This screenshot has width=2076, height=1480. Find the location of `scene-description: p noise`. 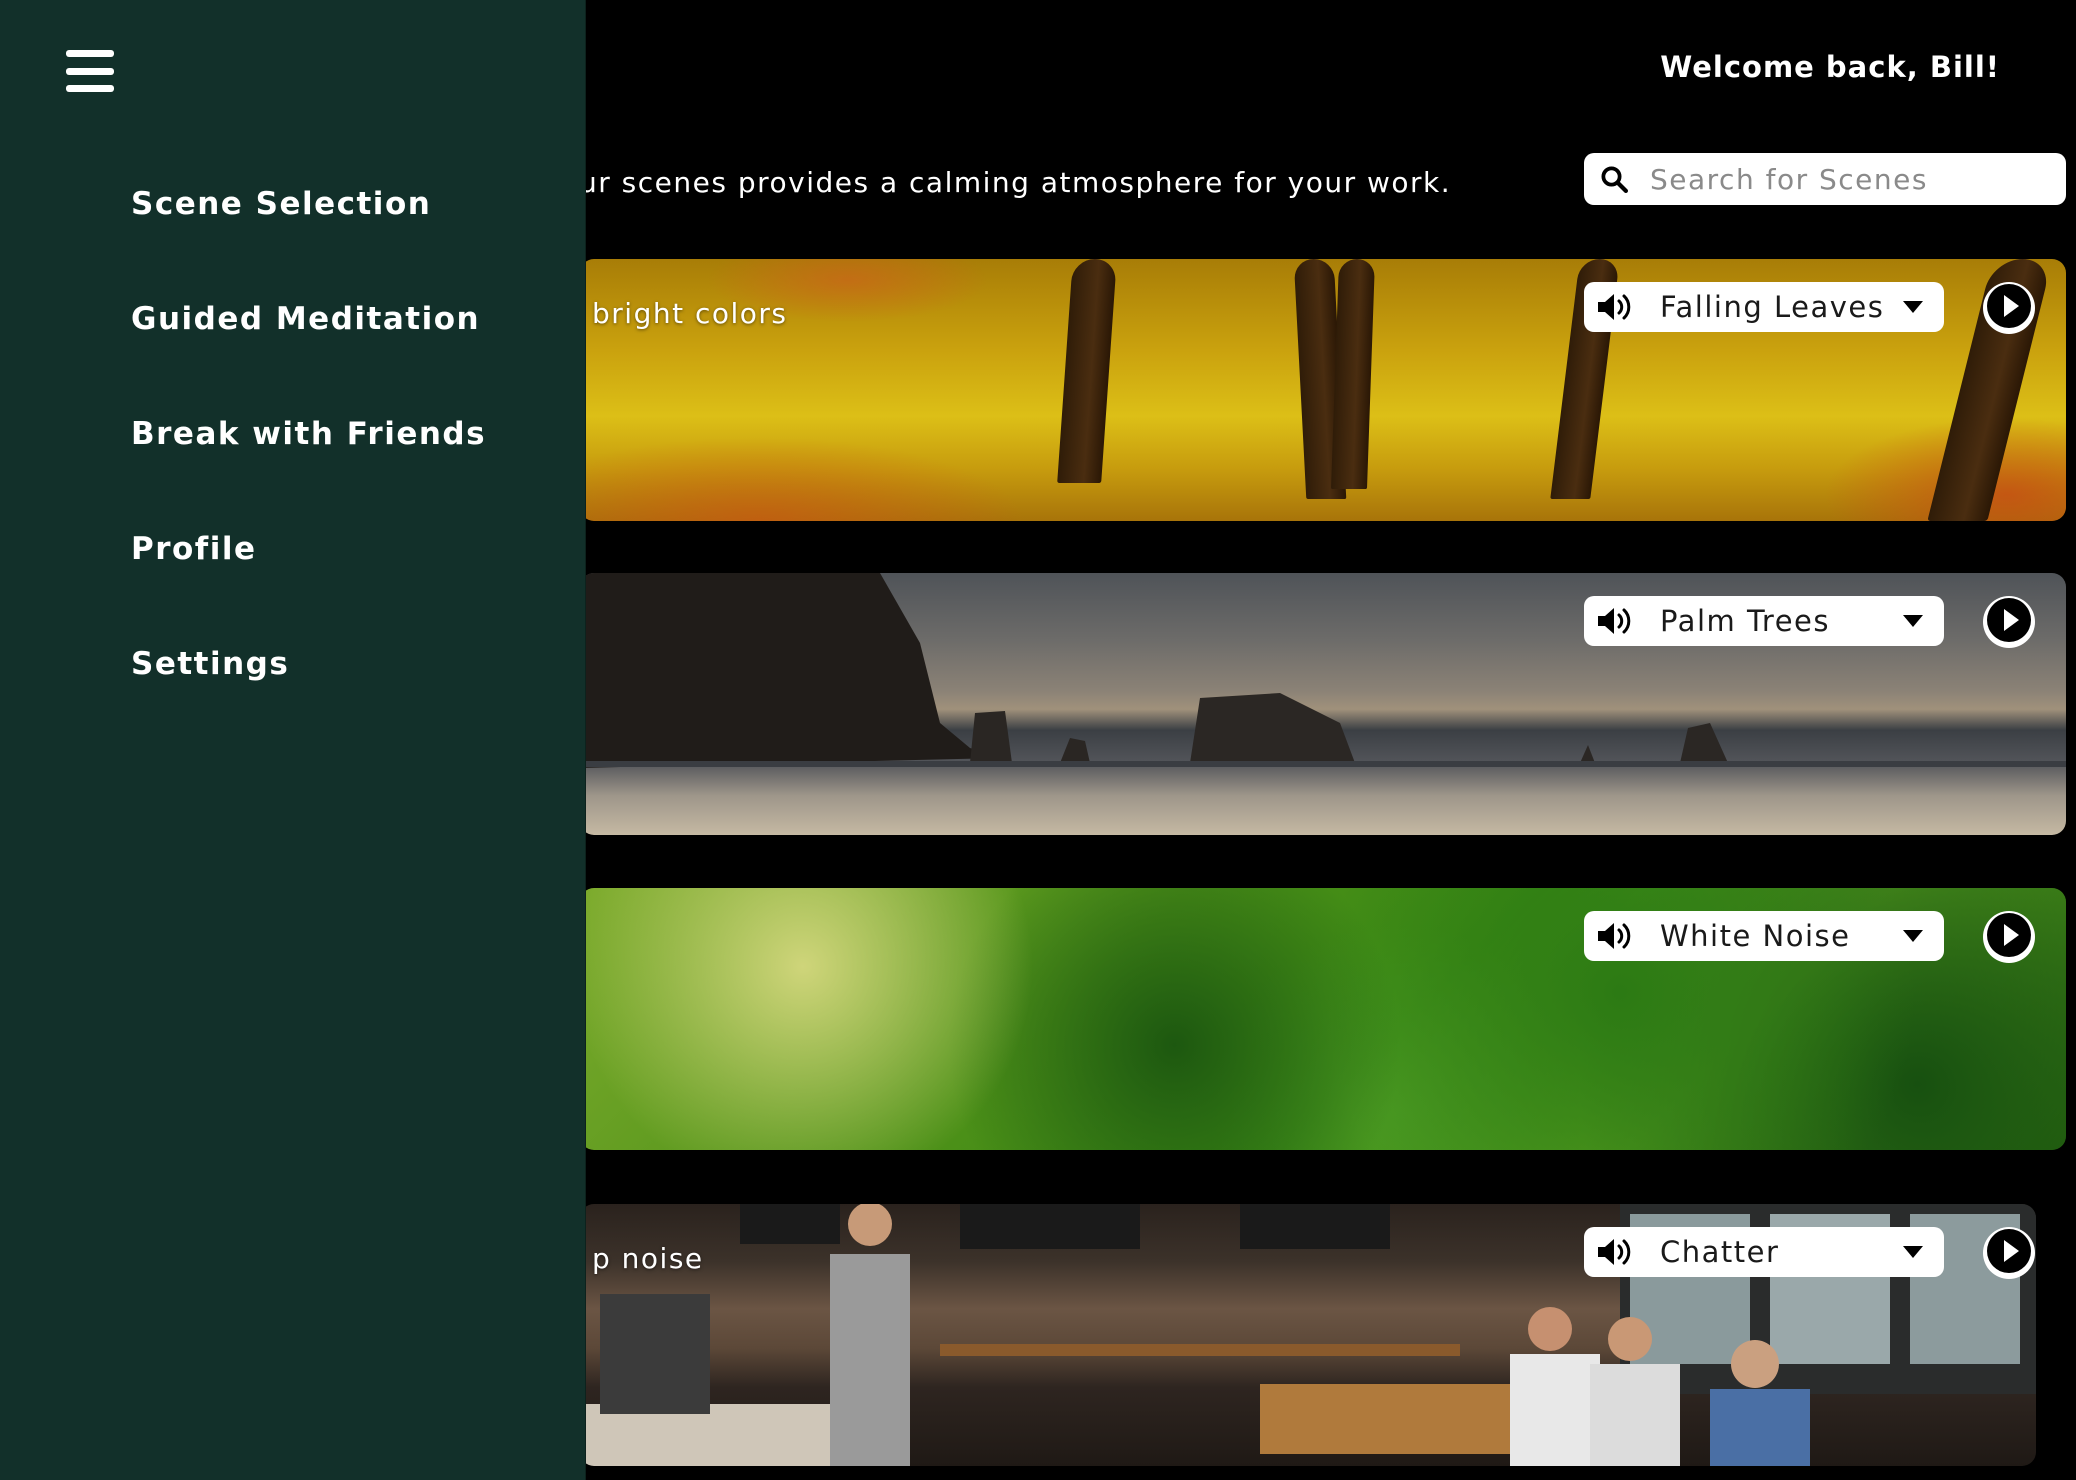

scene-description: p noise is located at coordinates (648, 1258).